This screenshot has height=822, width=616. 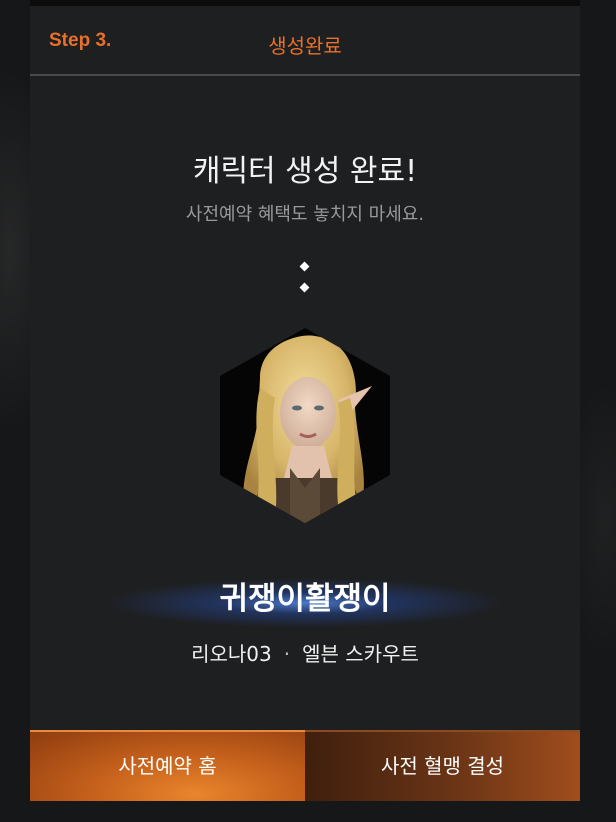 What do you see at coordinates (305, 214) in the screenshot?
I see `page-subtitle: 사전예약 혜택도 놓치지 마세요.` at bounding box center [305, 214].